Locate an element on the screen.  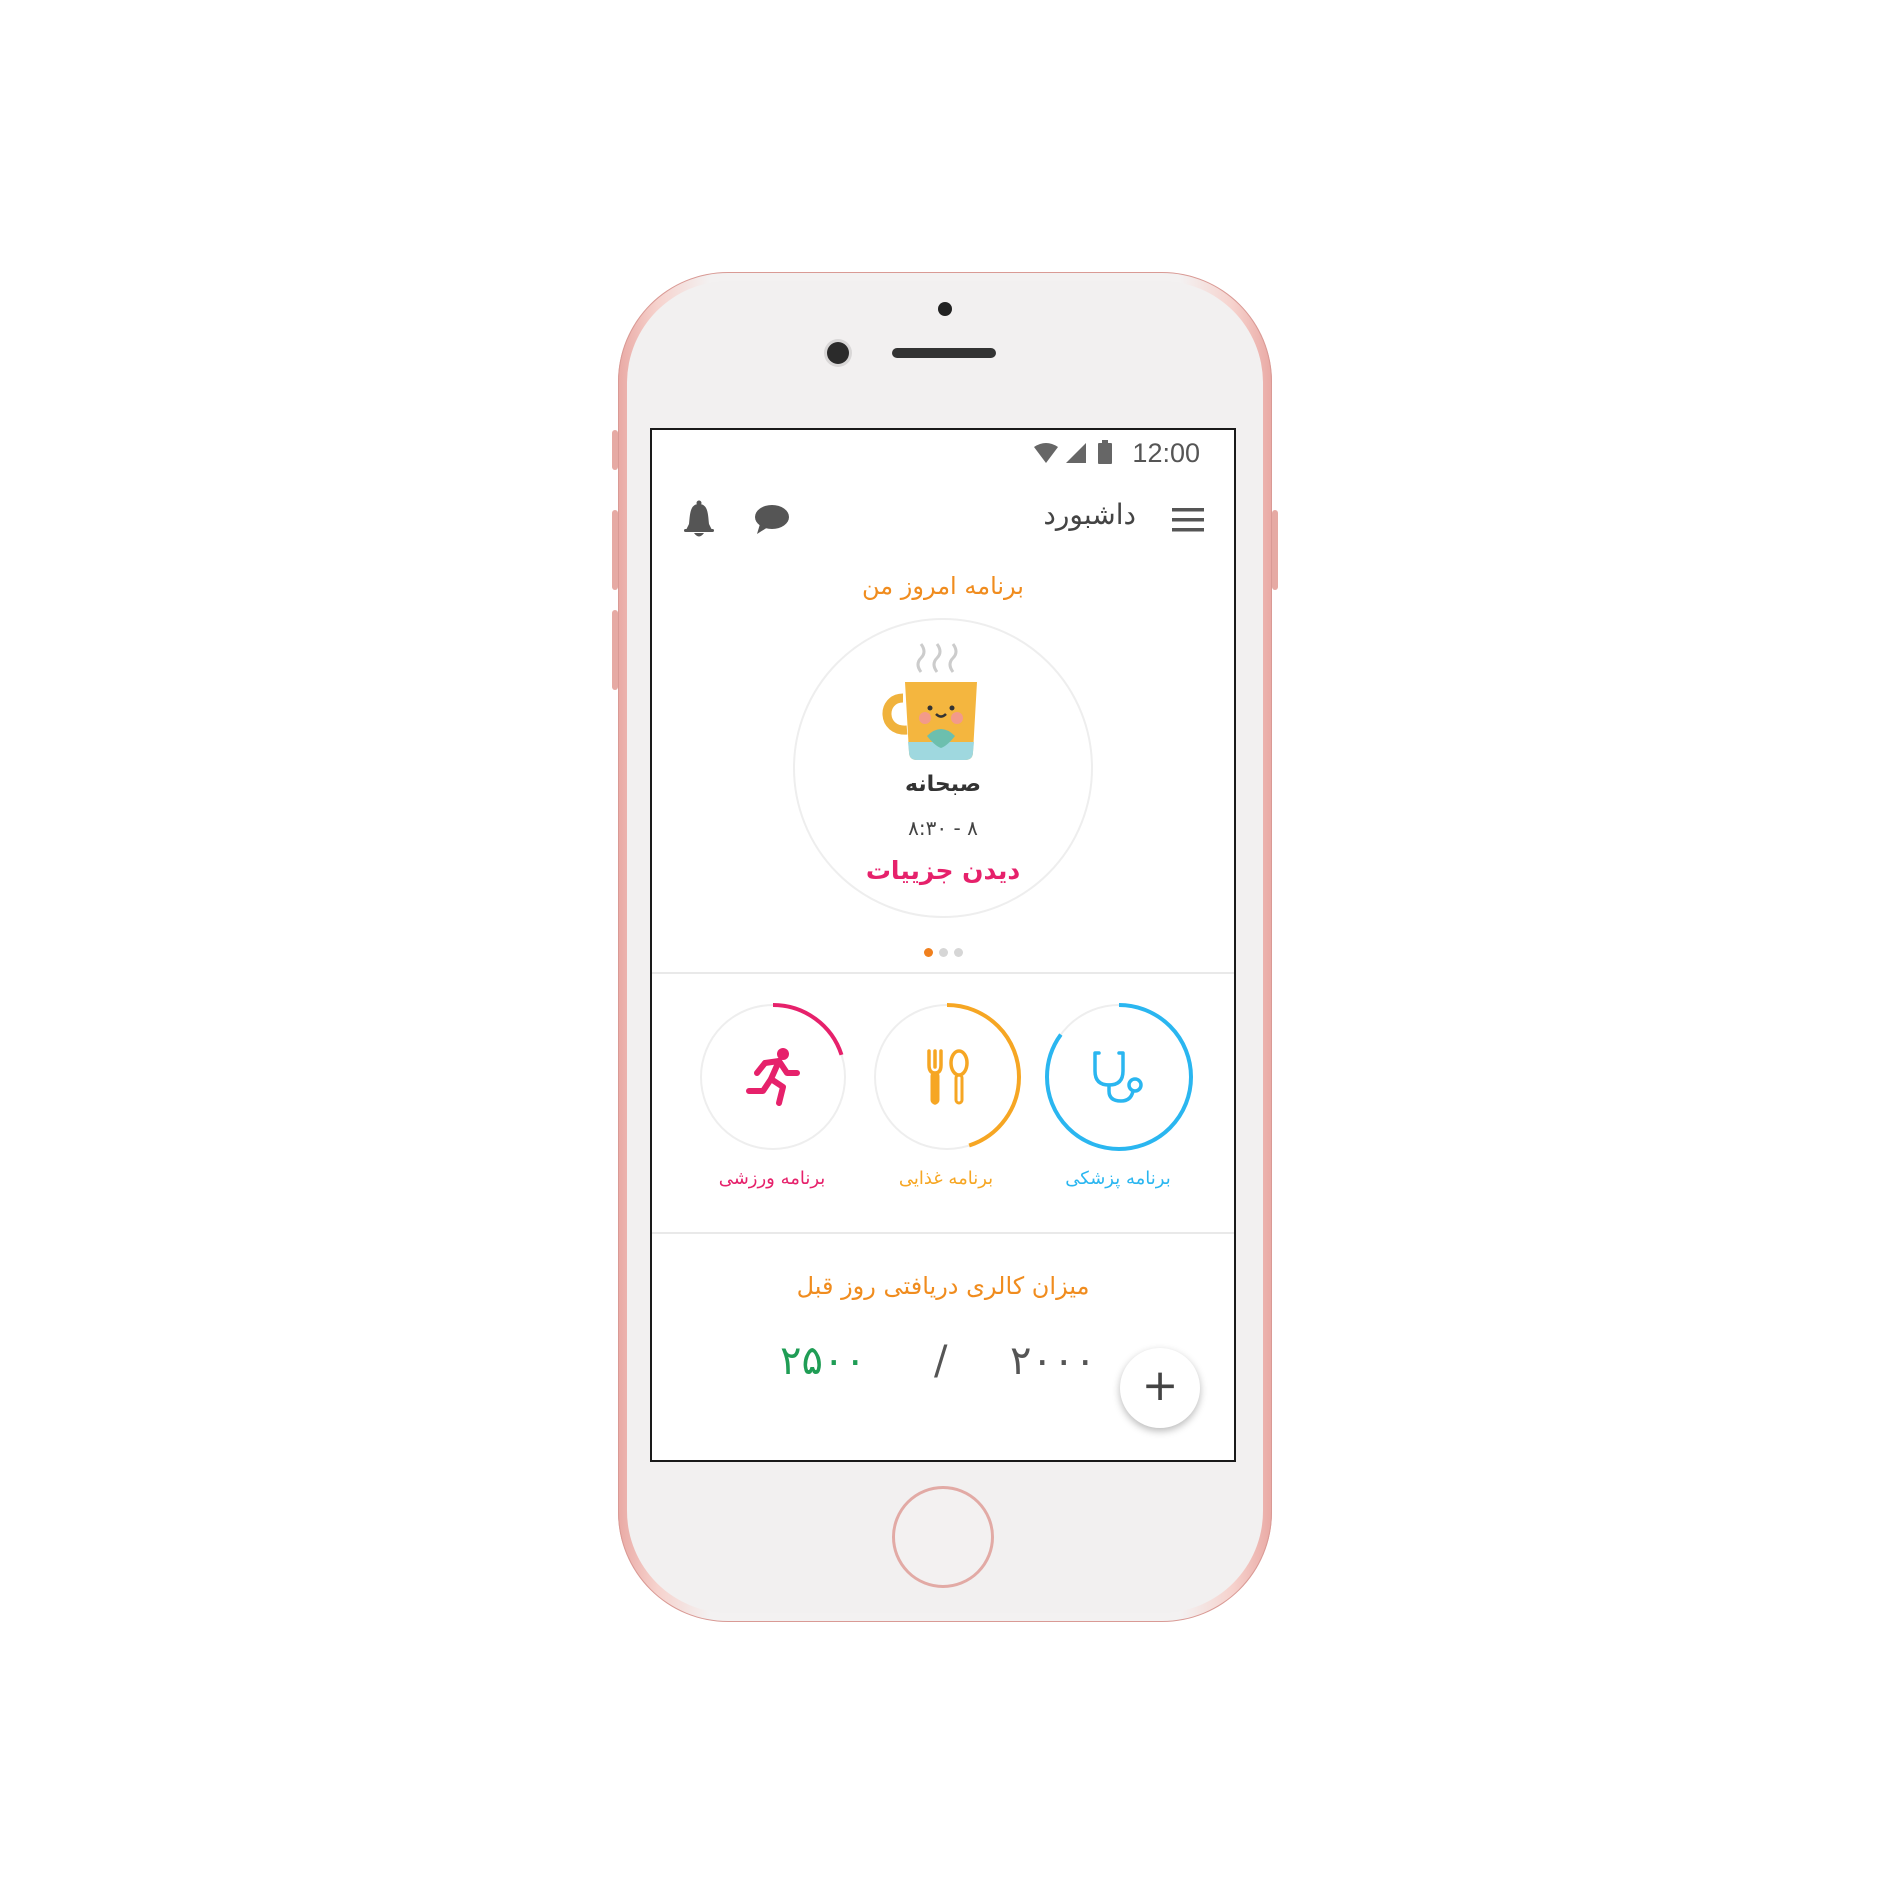
calorie-current: ۲۰۰۰ is located at coordinates (1053, 1361).